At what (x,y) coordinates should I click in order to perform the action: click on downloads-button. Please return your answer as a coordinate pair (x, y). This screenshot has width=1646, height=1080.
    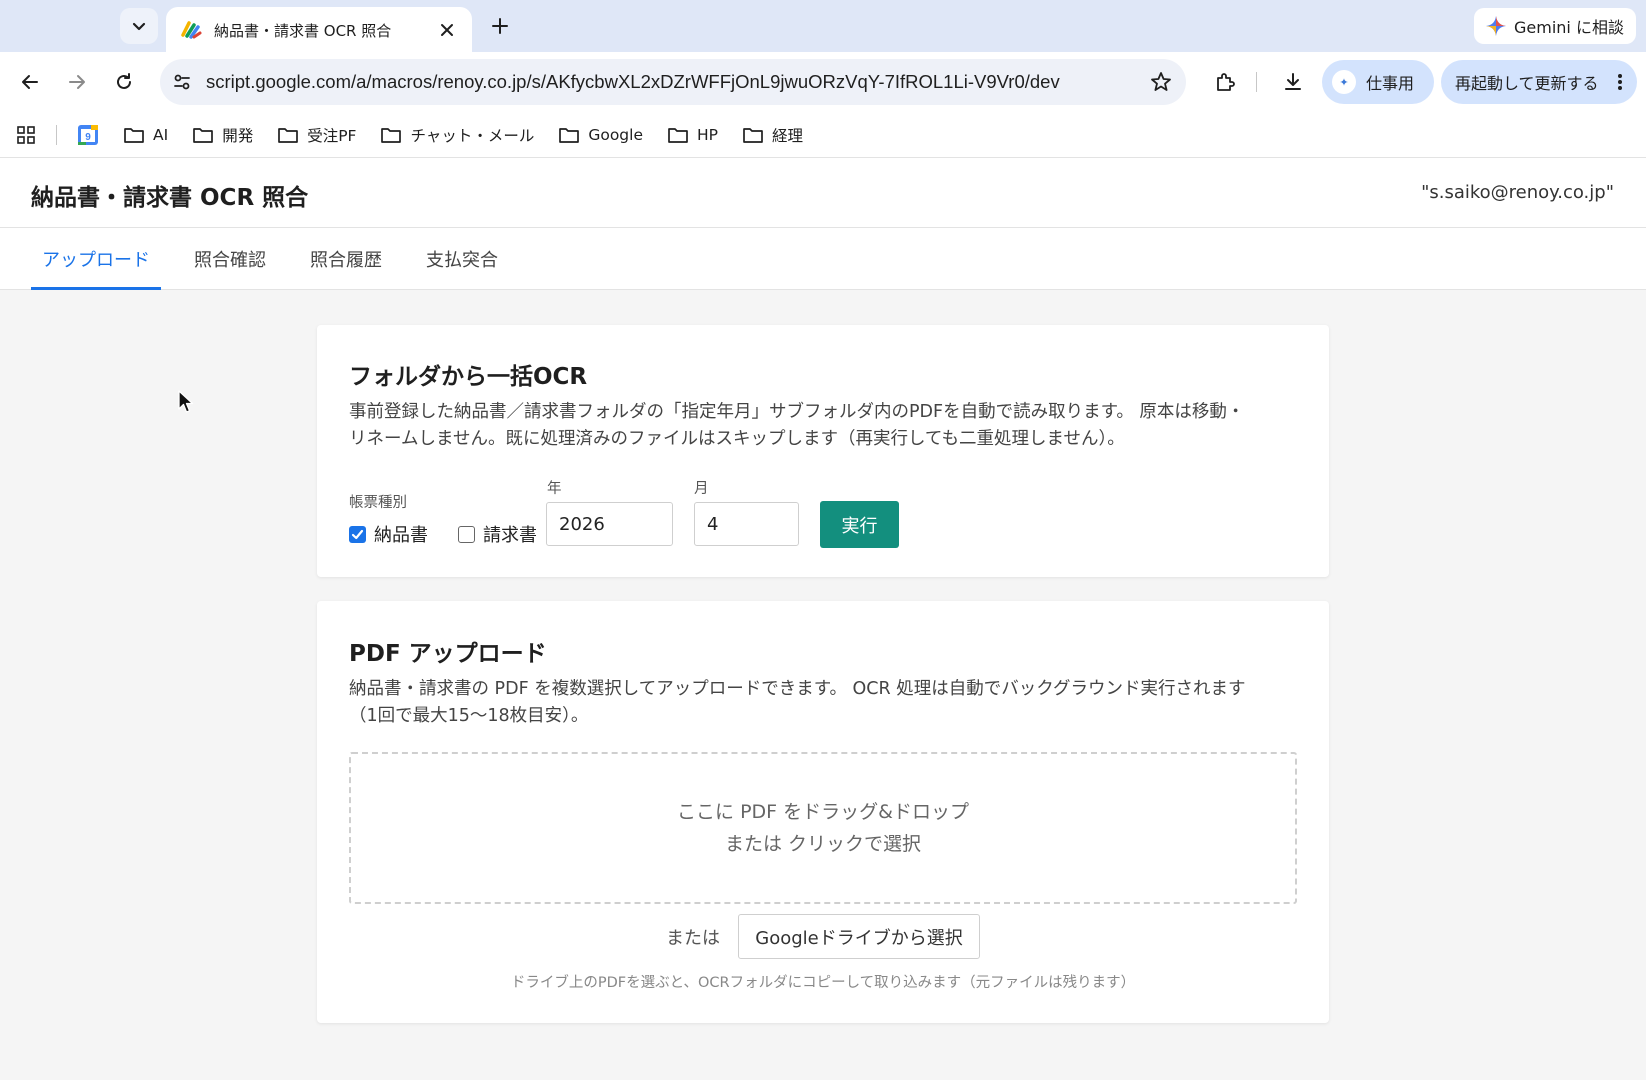
    Looking at the image, I should click on (1293, 82).